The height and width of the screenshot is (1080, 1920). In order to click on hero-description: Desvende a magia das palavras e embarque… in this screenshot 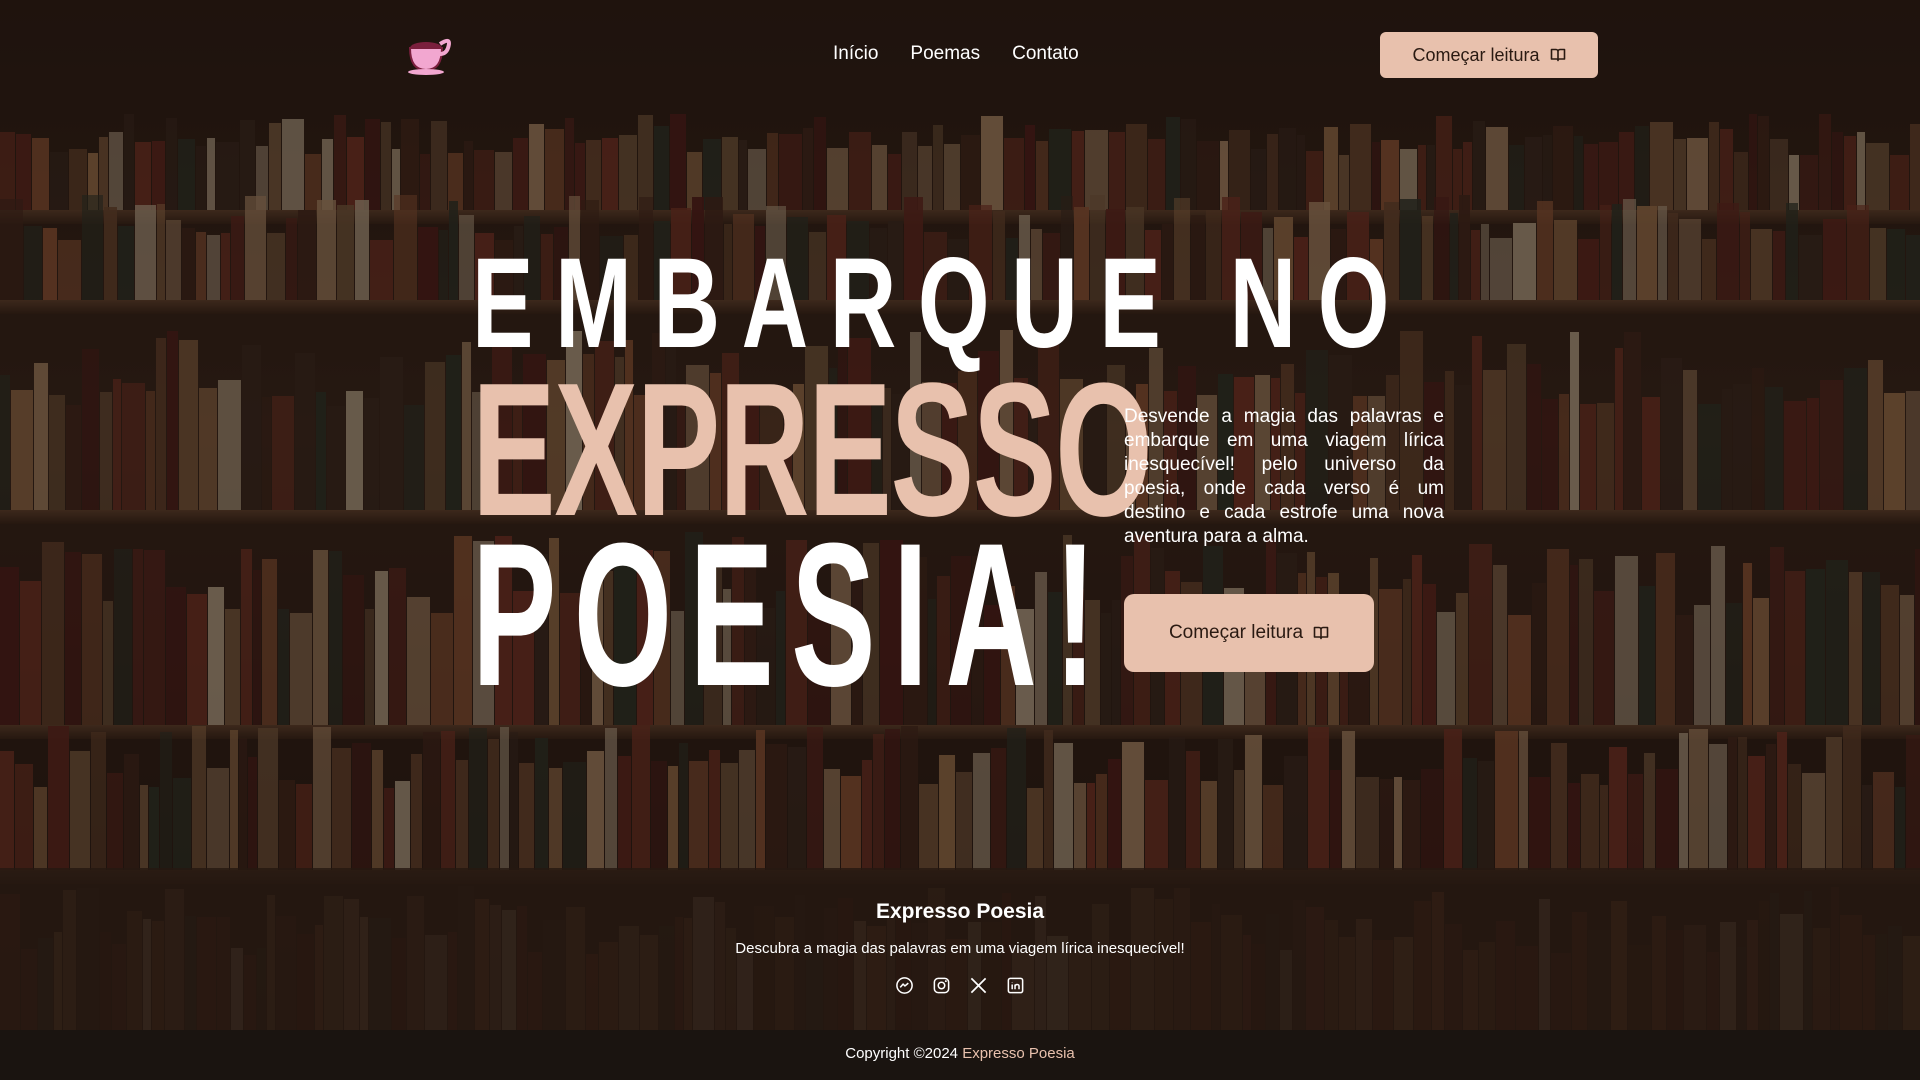, I will do `click(1284, 476)`.